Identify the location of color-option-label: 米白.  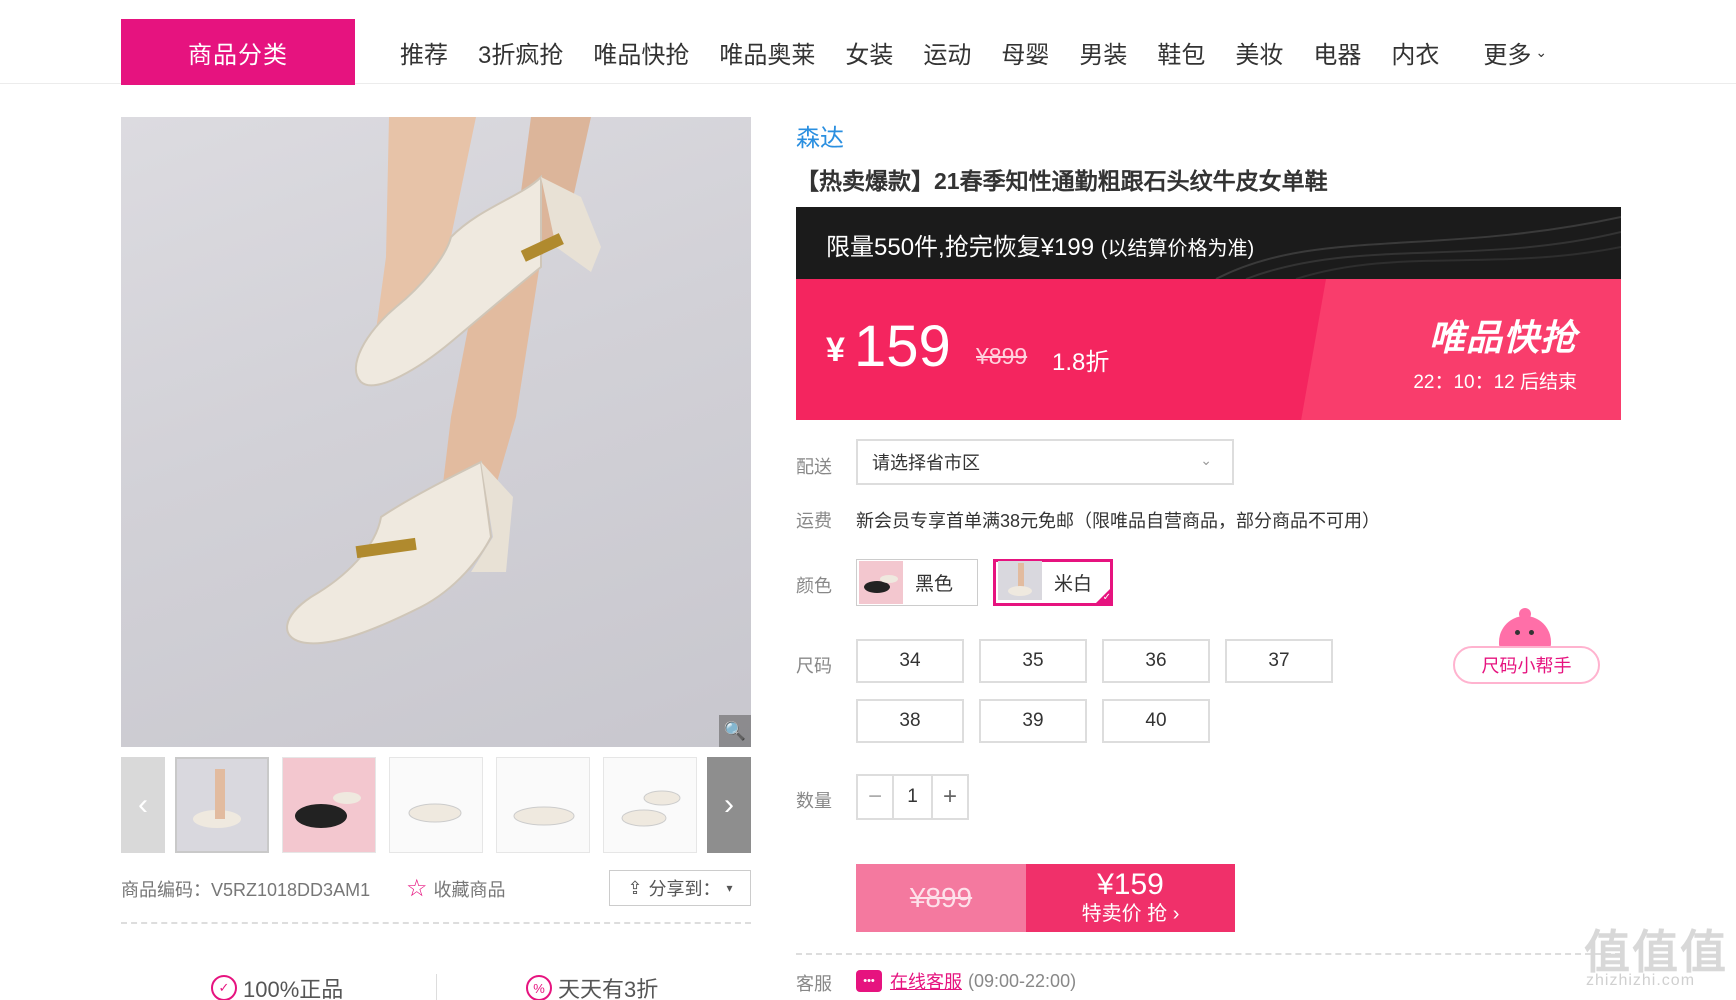
(1073, 584).